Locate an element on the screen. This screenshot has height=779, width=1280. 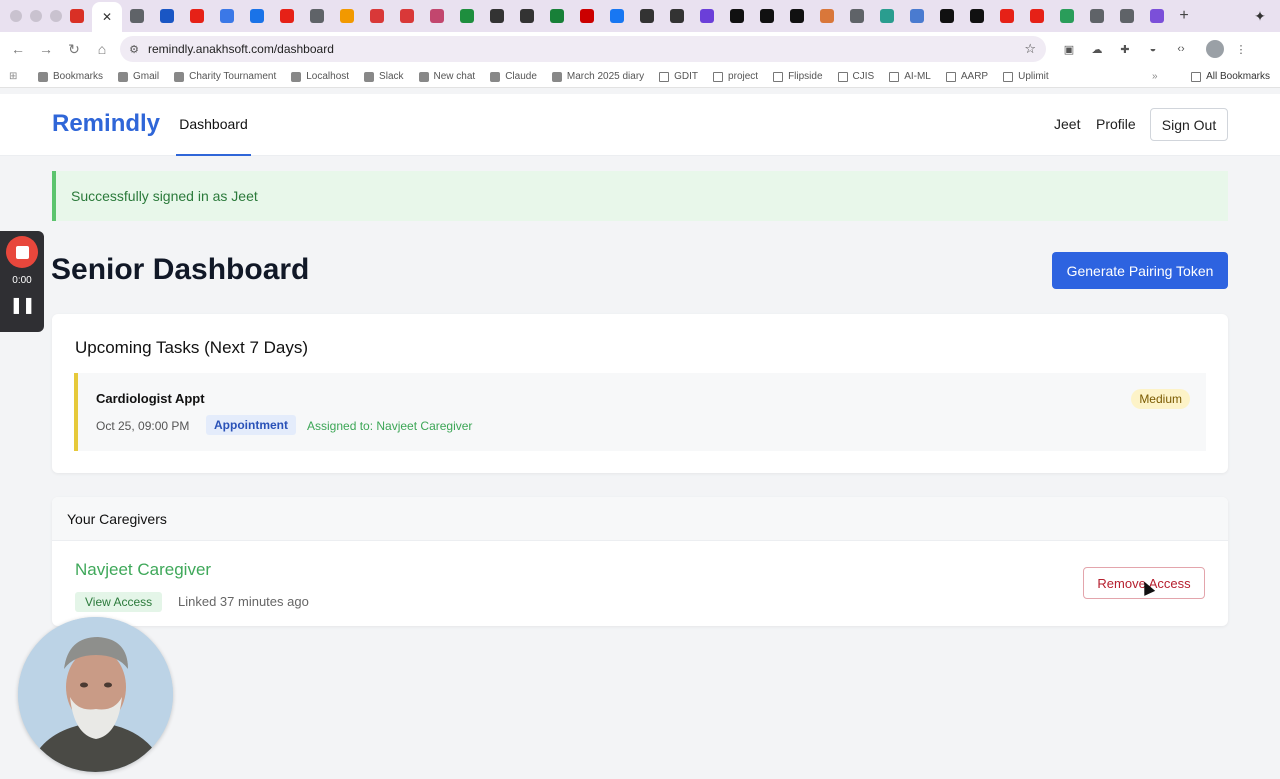
bookmark-item: March 2025 diary is located at coordinates (597, 76).